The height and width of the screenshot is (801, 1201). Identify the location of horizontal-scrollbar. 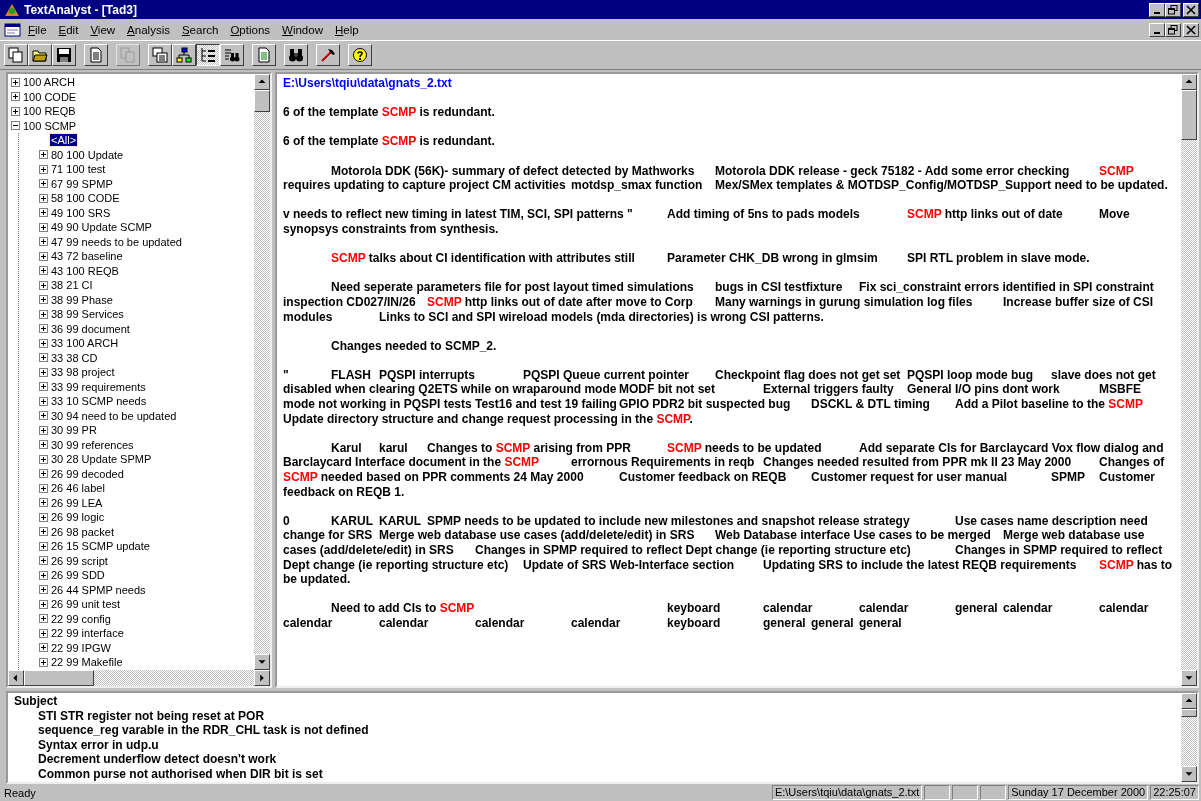
(139, 678).